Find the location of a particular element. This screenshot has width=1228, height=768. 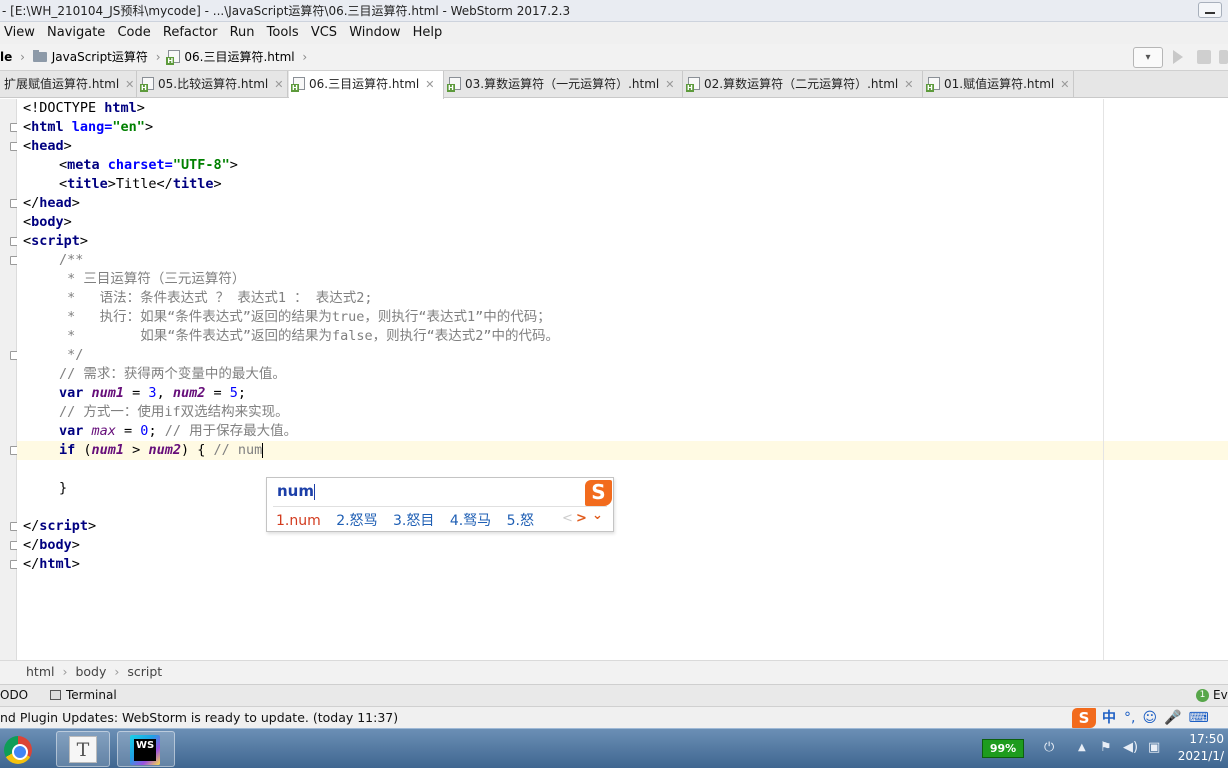

tab-assignment: 01.赋值运算符.html ✕ is located at coordinates (999, 84).